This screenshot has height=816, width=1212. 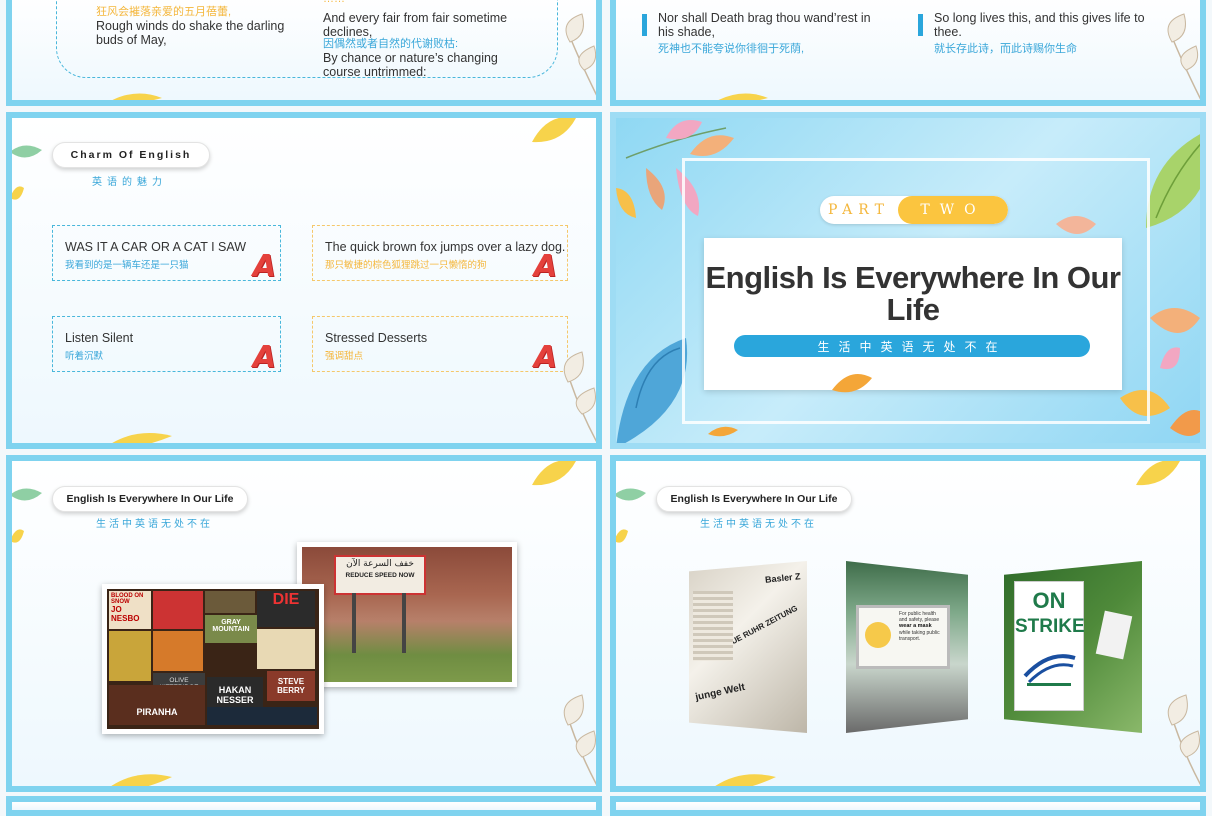 I want to click on quote-en: Stressed Desserts, so click(x=376, y=338).